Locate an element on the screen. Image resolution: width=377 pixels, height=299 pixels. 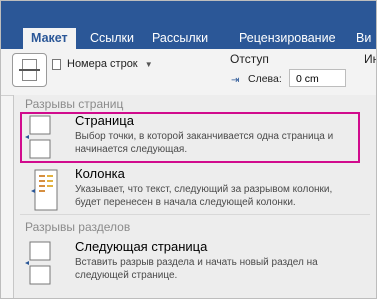
cut-off-label: Ин is located at coordinates (370, 59).